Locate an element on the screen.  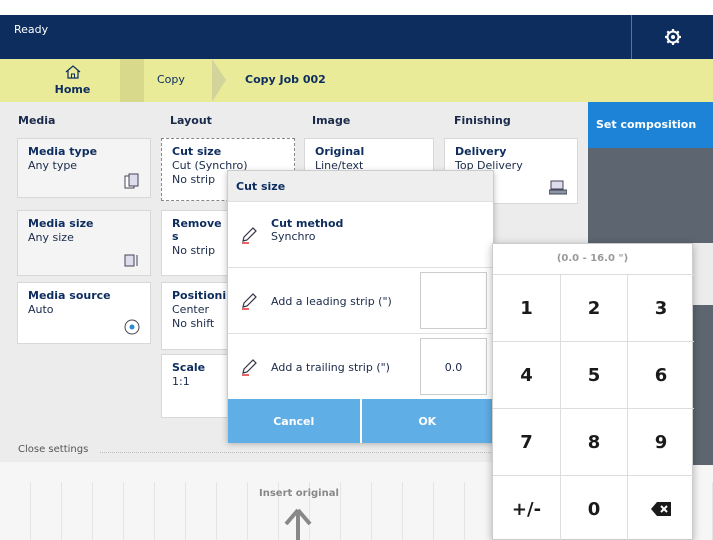
key-9: 9 is located at coordinates (660, 441).